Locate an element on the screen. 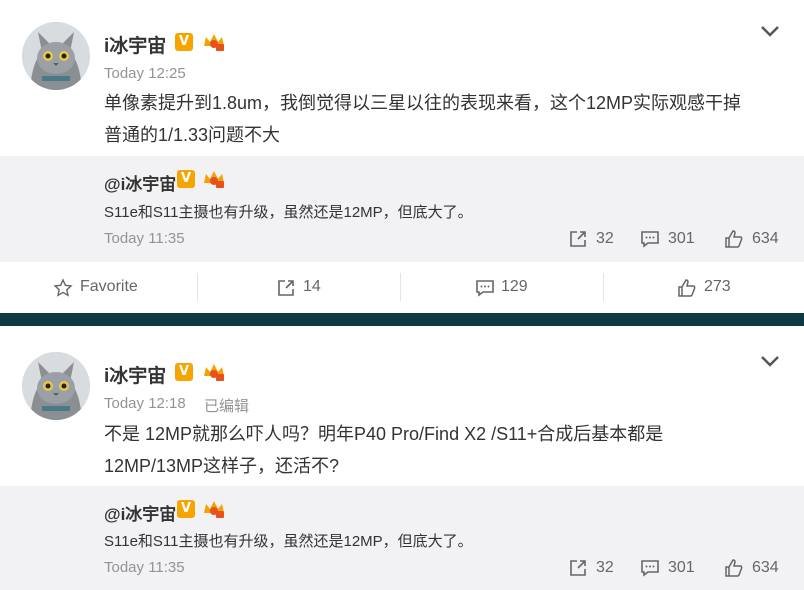  post-text-line: 普通的1/1.33问题不大 is located at coordinates (192, 135).